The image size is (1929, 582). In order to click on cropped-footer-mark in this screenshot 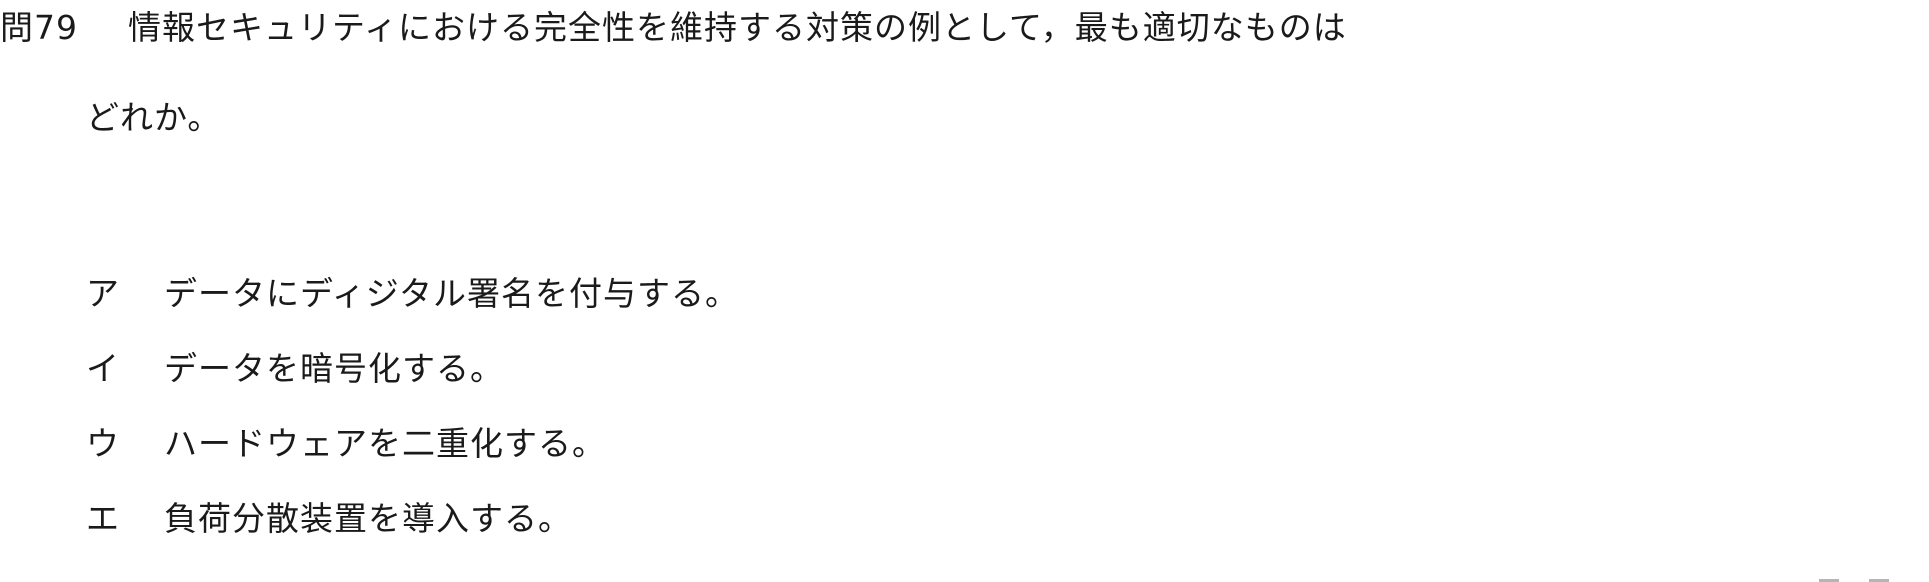, I will do `click(1854, 579)`.